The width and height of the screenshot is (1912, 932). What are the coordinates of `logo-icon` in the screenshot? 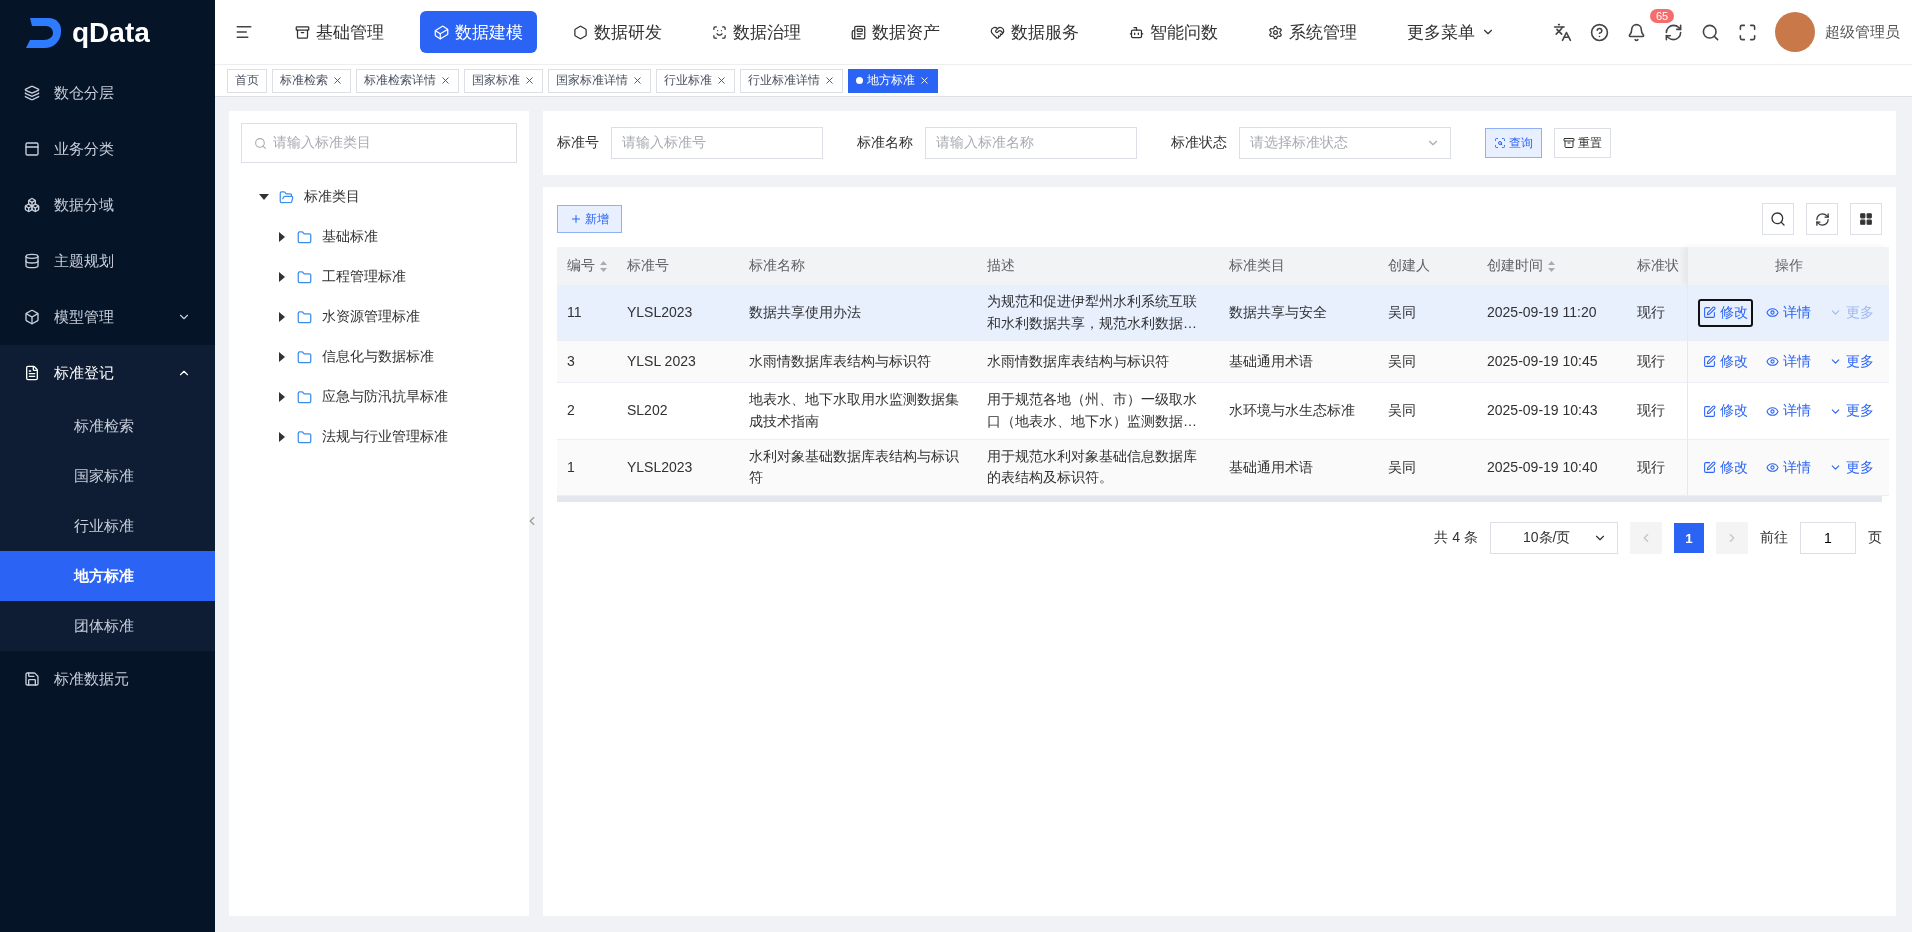 It's located at (44, 32).